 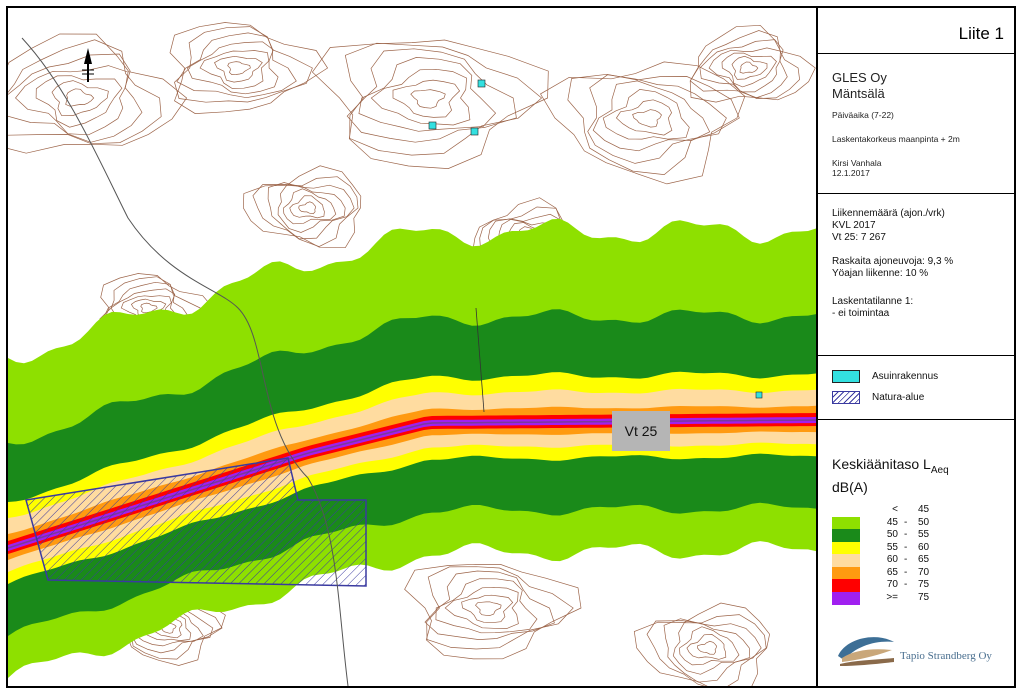 What do you see at coordinates (939, 470) in the screenshot?
I see `legend-title-sub: Aeq` at bounding box center [939, 470].